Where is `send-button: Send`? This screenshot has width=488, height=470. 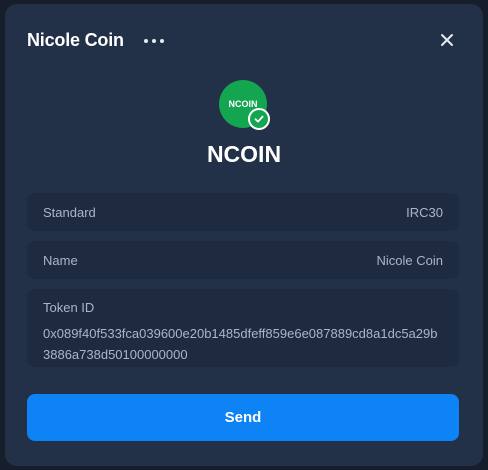 send-button: Send is located at coordinates (243, 417).